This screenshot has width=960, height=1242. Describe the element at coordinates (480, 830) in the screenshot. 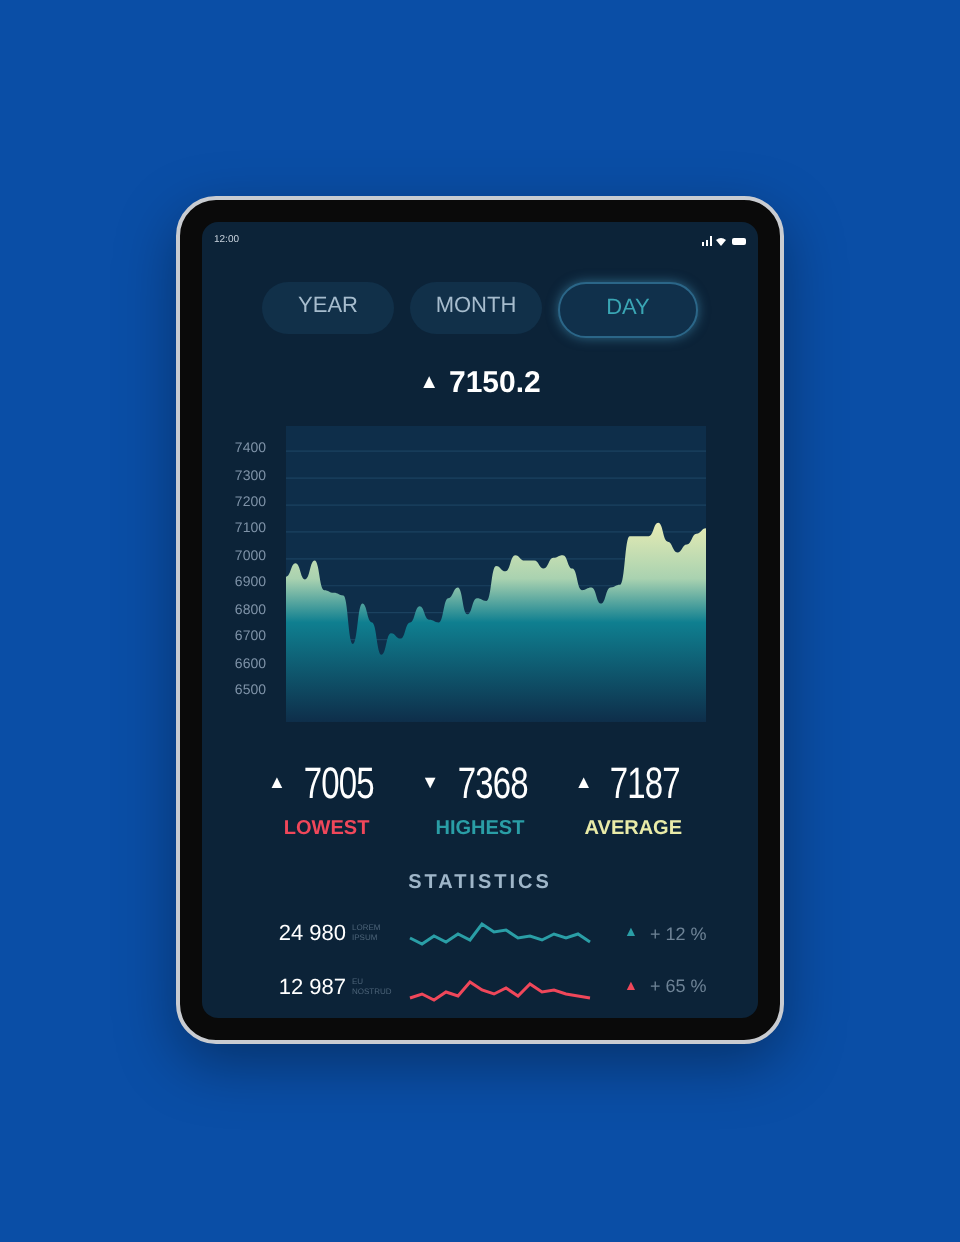

I see `summary-label: HIGHEST` at that location.